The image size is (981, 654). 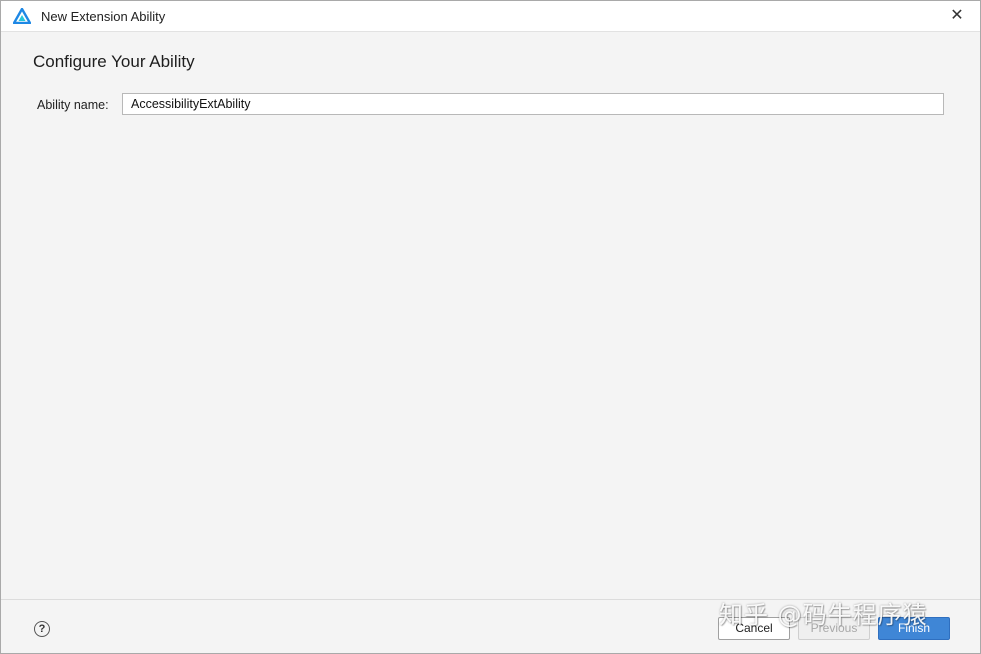 What do you see at coordinates (42, 629) in the screenshot?
I see `help-icon: ?` at bounding box center [42, 629].